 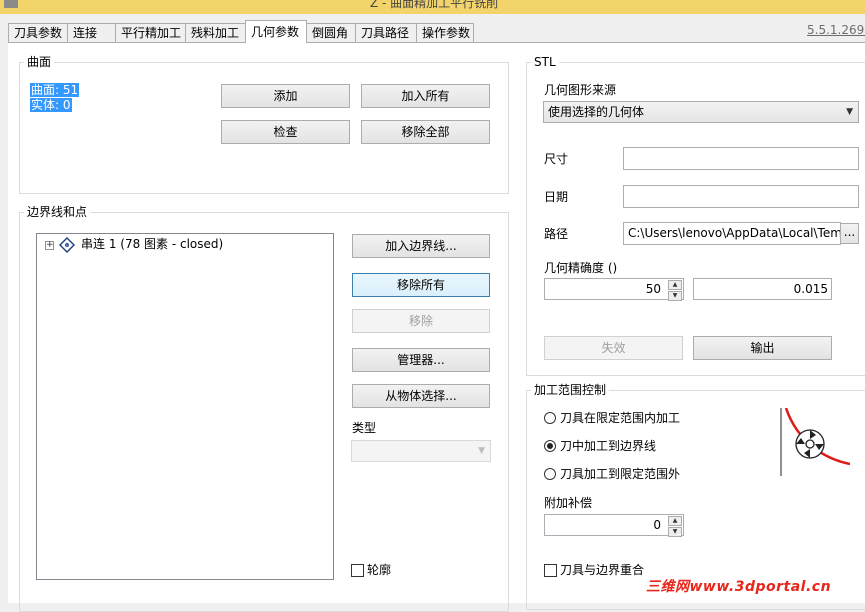 I want to click on option-tool-center-on-boundary: 刀中加工到边界线, so click(x=608, y=446).